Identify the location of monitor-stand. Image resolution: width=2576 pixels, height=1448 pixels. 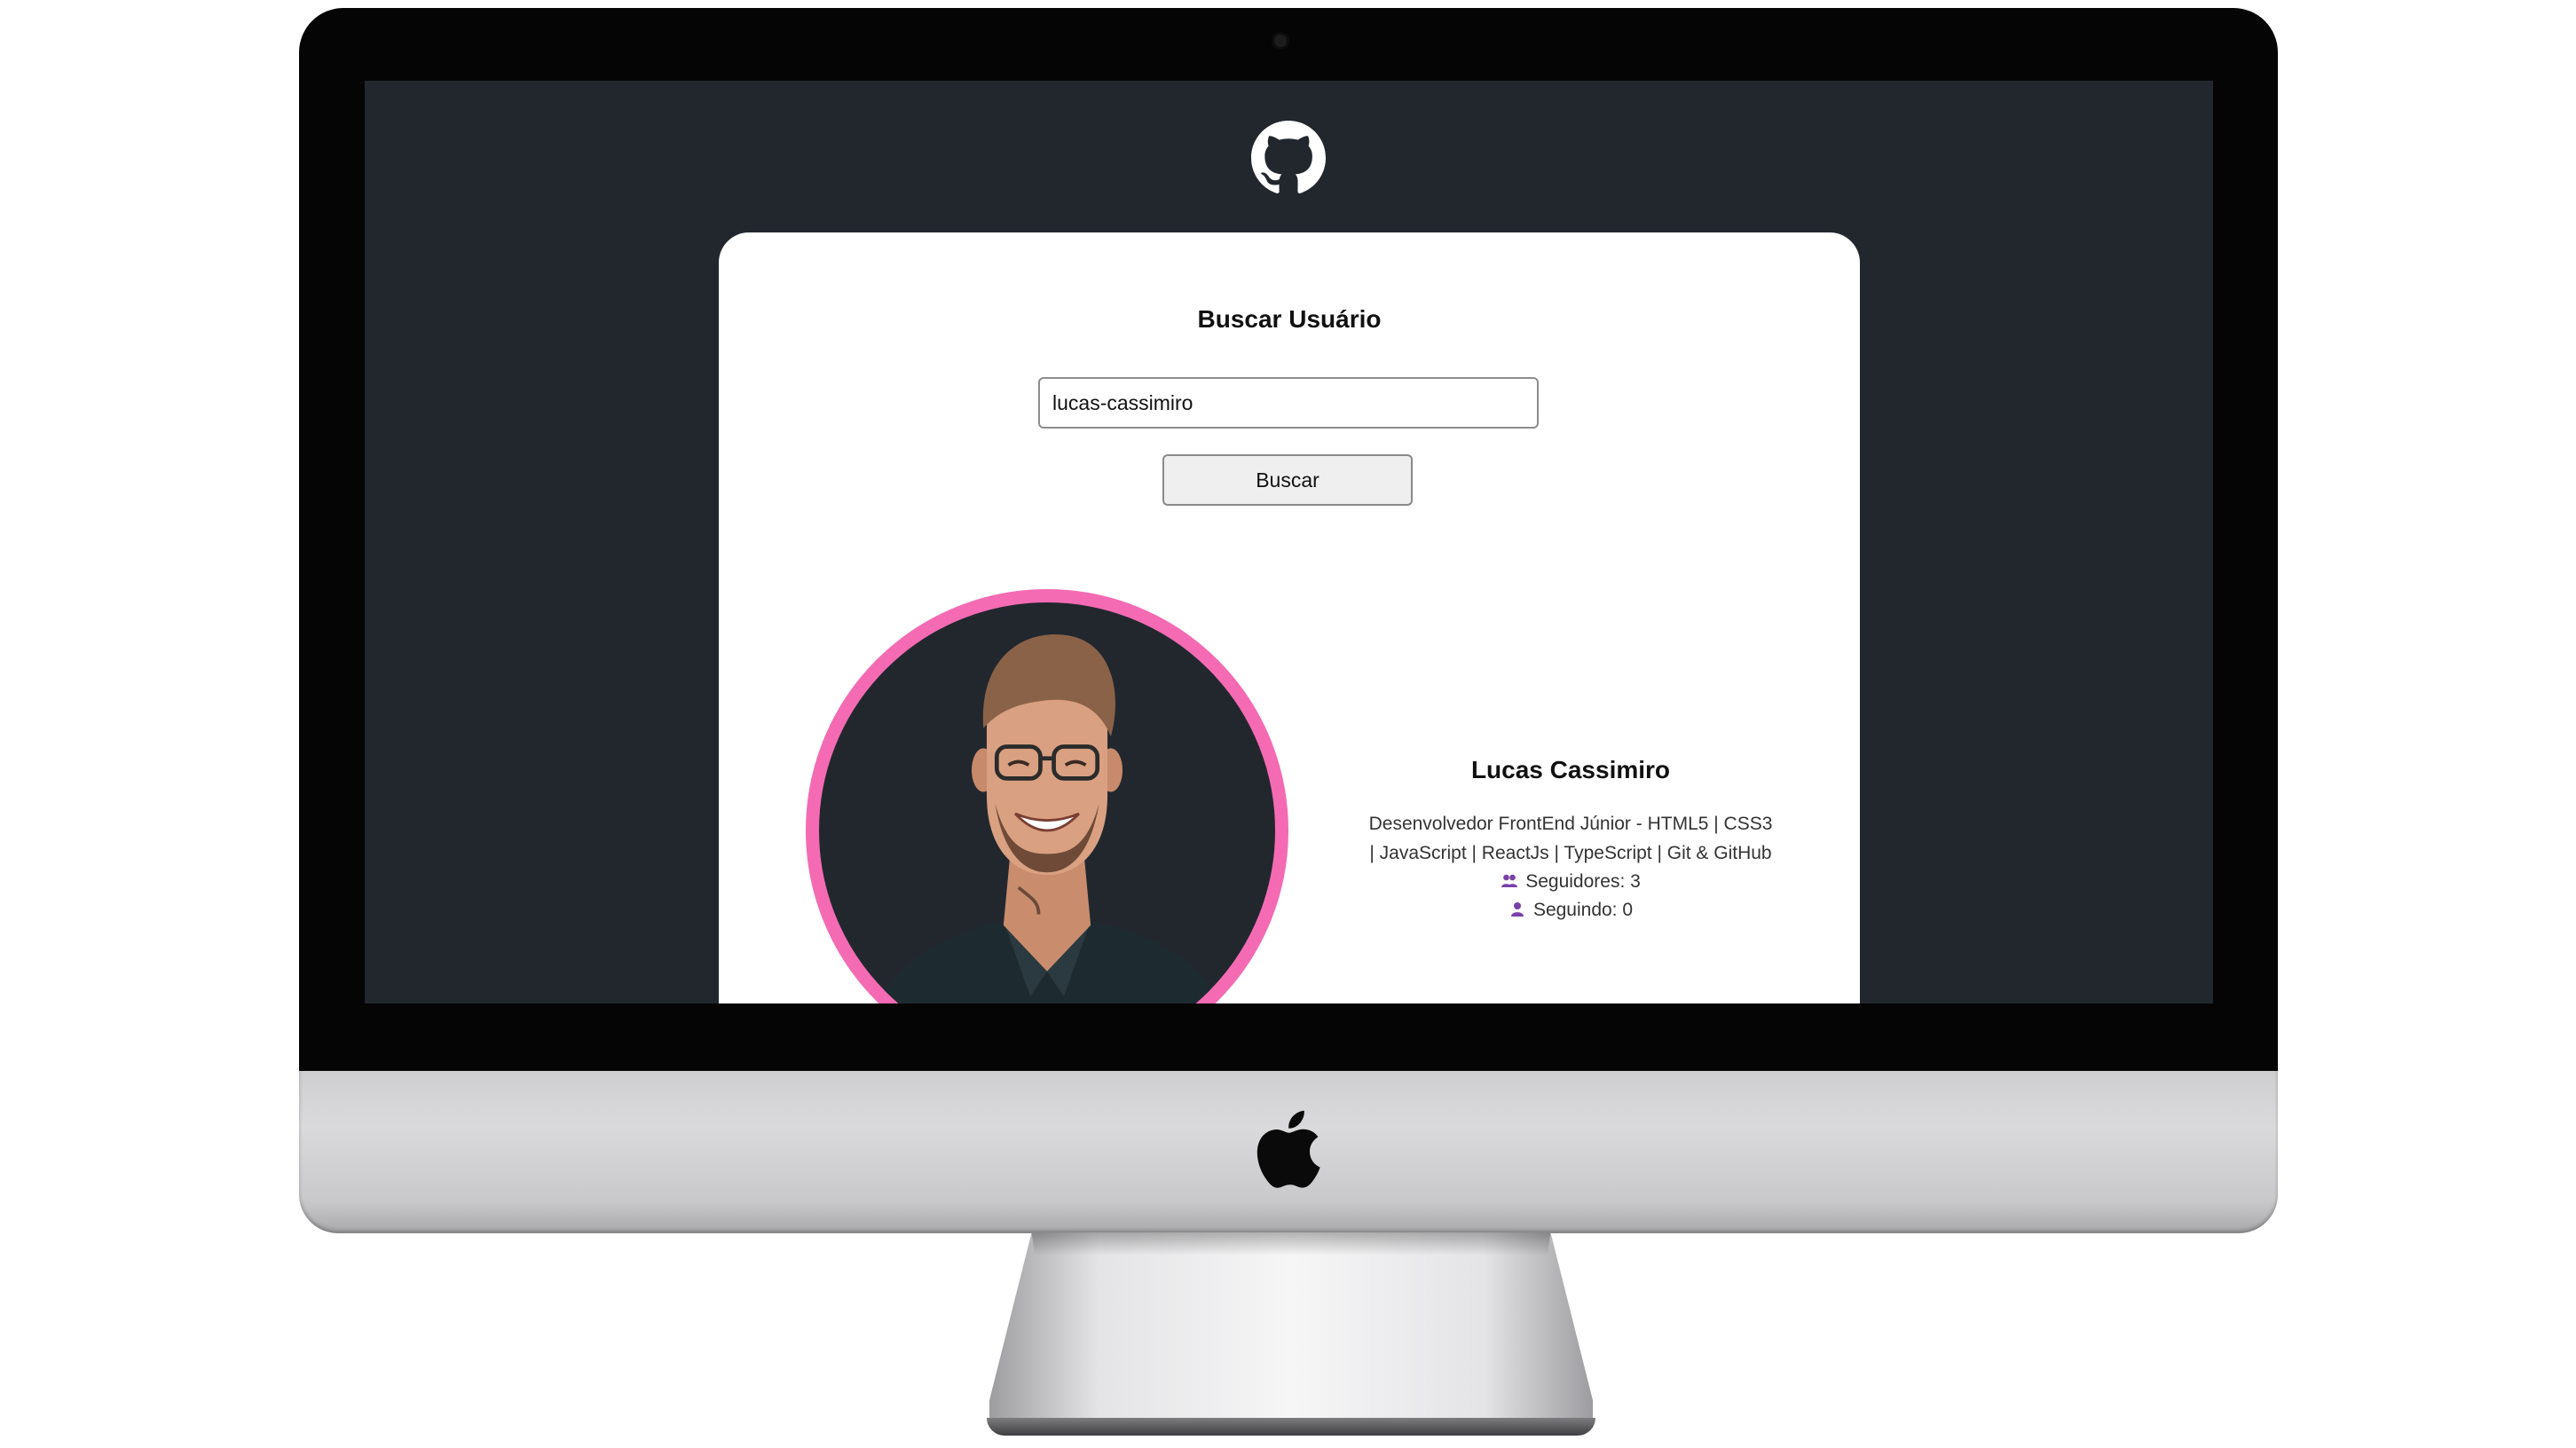
(1291, 1330).